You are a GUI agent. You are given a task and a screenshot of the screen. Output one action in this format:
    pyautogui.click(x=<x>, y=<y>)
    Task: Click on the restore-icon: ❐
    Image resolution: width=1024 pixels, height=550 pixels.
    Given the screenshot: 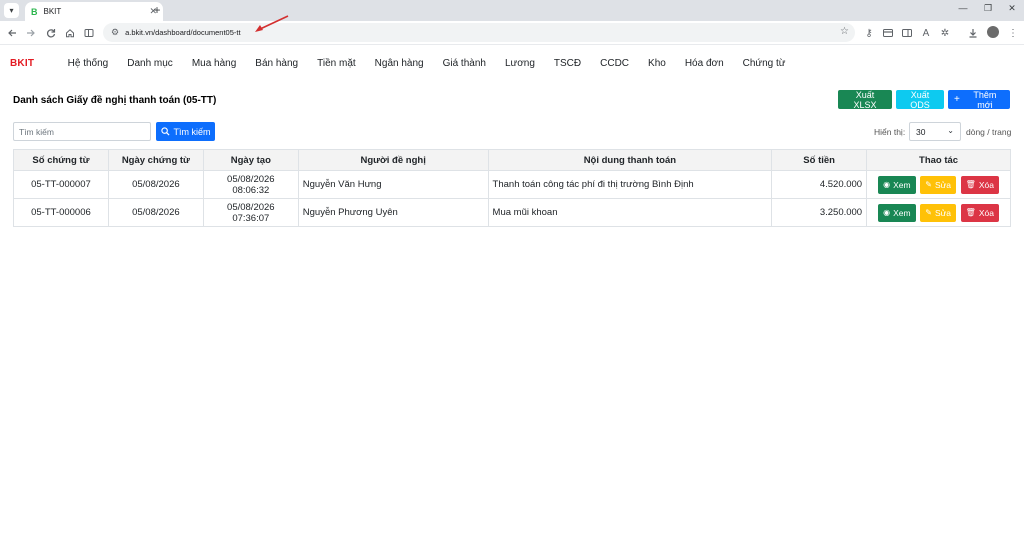 What is the action you would take?
    pyautogui.click(x=988, y=8)
    